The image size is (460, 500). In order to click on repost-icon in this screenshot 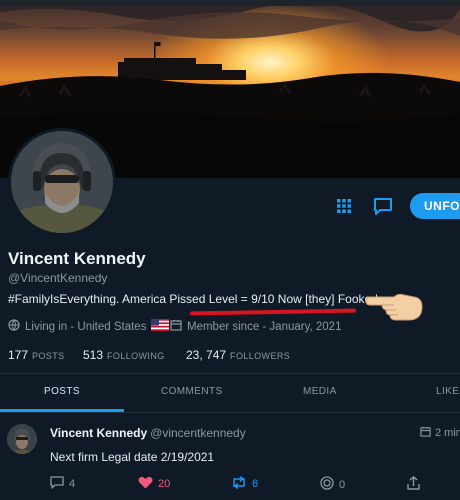, I will do `click(239, 483)`.